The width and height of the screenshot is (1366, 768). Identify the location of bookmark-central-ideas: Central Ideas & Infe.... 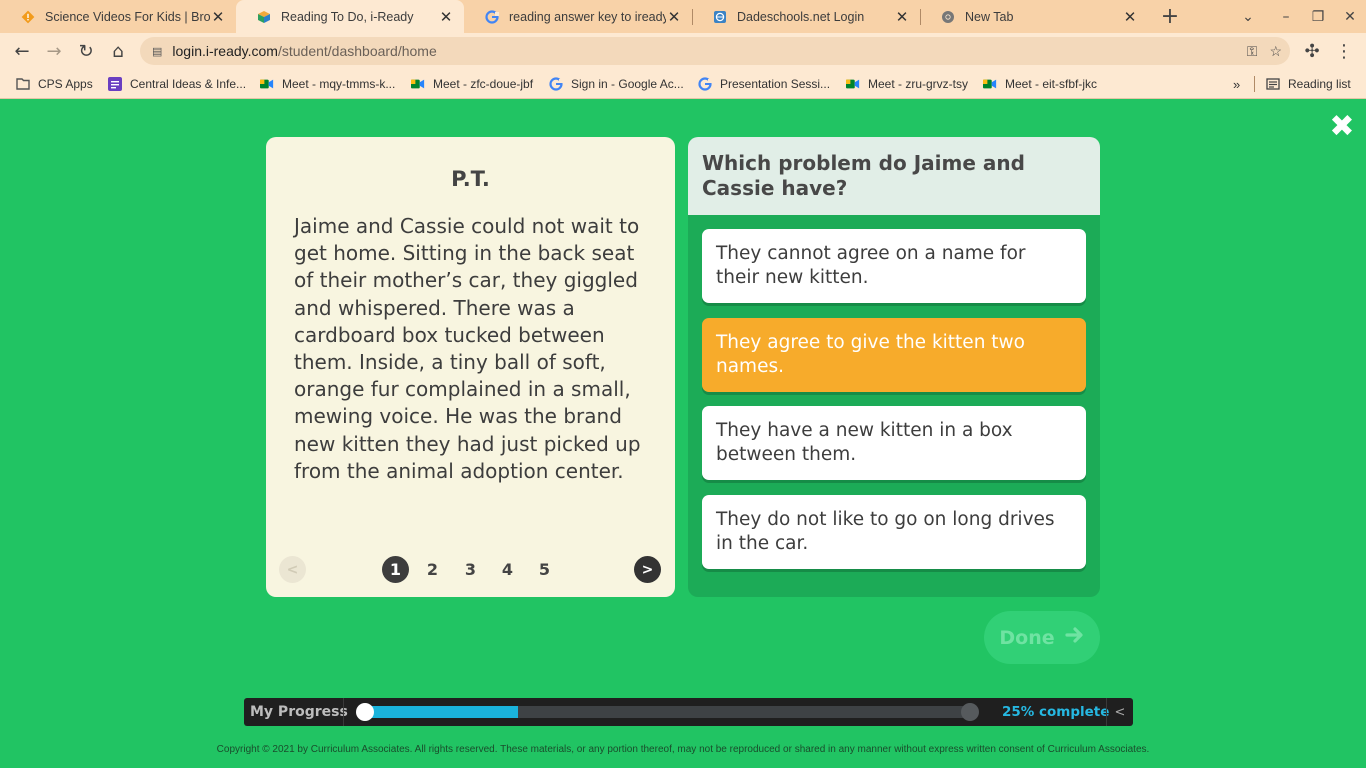
(177, 84).